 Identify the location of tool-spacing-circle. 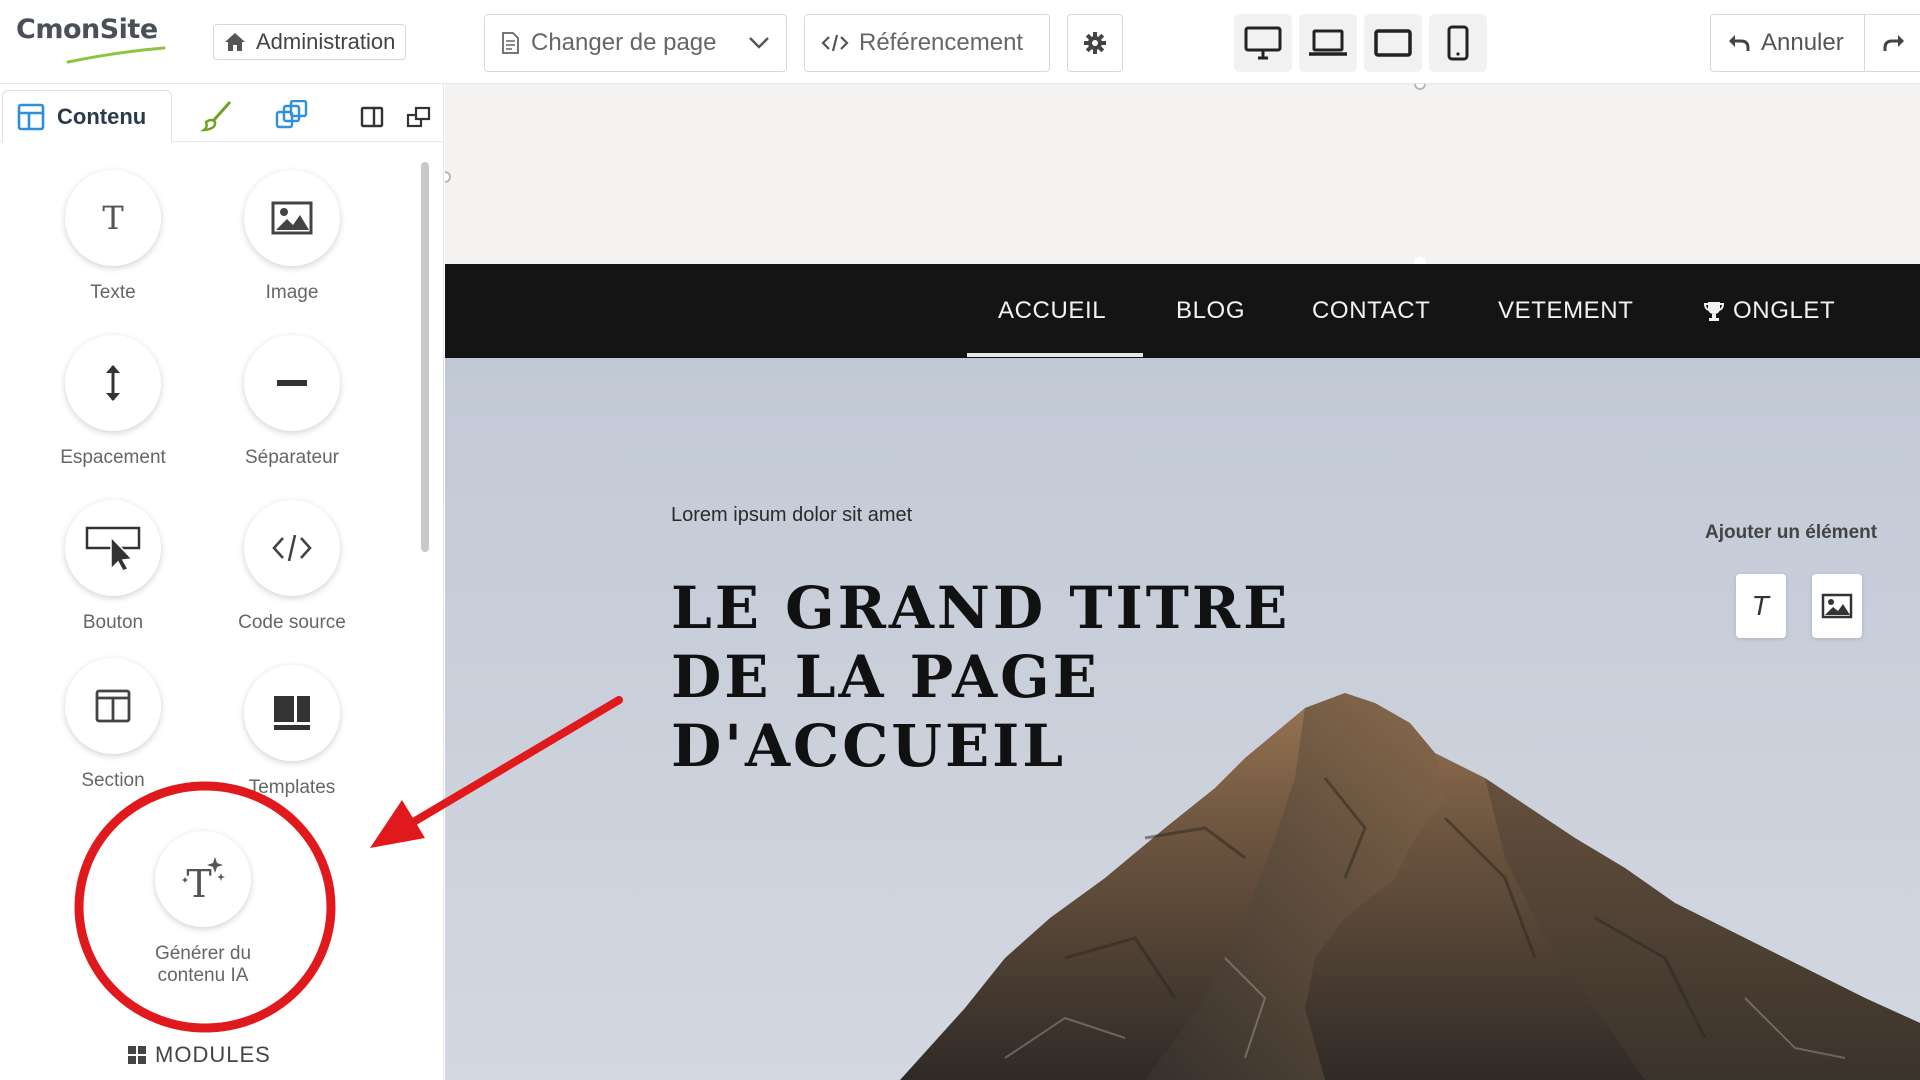
(113, 383).